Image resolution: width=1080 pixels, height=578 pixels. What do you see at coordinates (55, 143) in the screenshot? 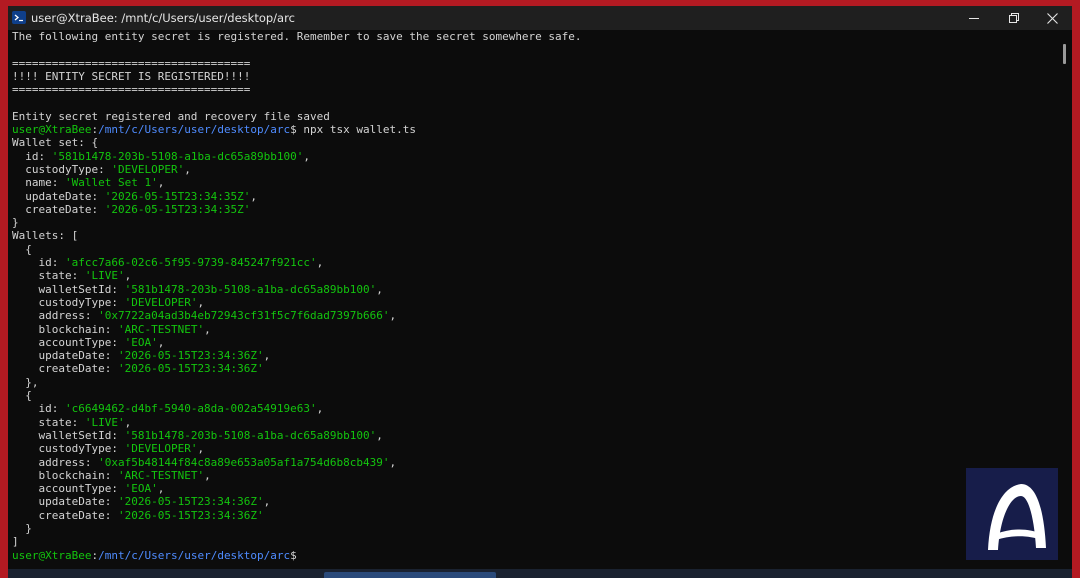
I see `terminal-text: Wallet set: {` at bounding box center [55, 143].